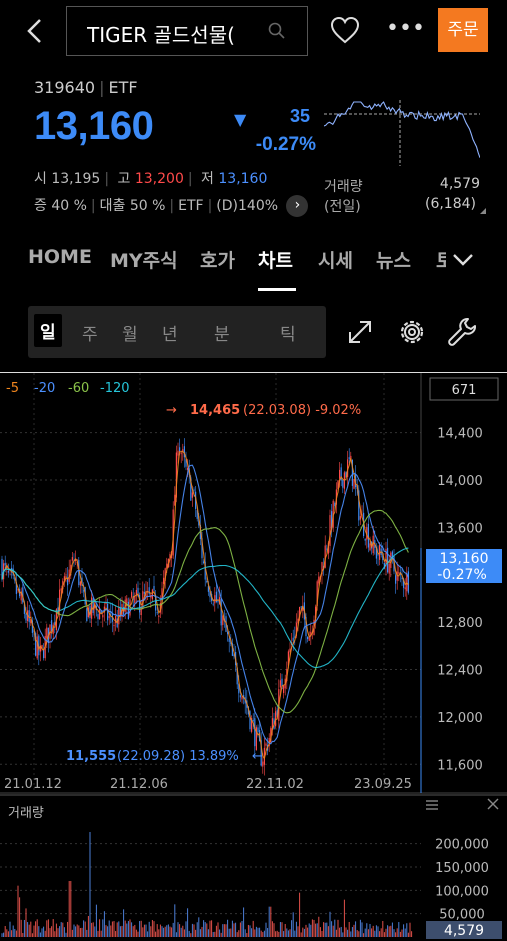 This screenshot has height=941, width=507. I want to click on margin-info: 증 40 % | 대출 50 % | ETF | (D)140% ›, so click(171, 206).